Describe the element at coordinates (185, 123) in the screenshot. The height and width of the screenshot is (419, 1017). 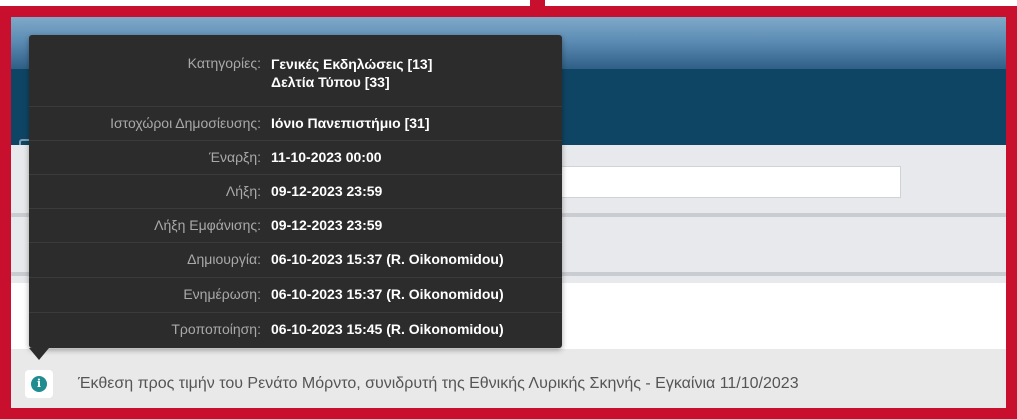
I see `tooltip-label: Ιστοχώροι Δημοσίευσης:` at that location.